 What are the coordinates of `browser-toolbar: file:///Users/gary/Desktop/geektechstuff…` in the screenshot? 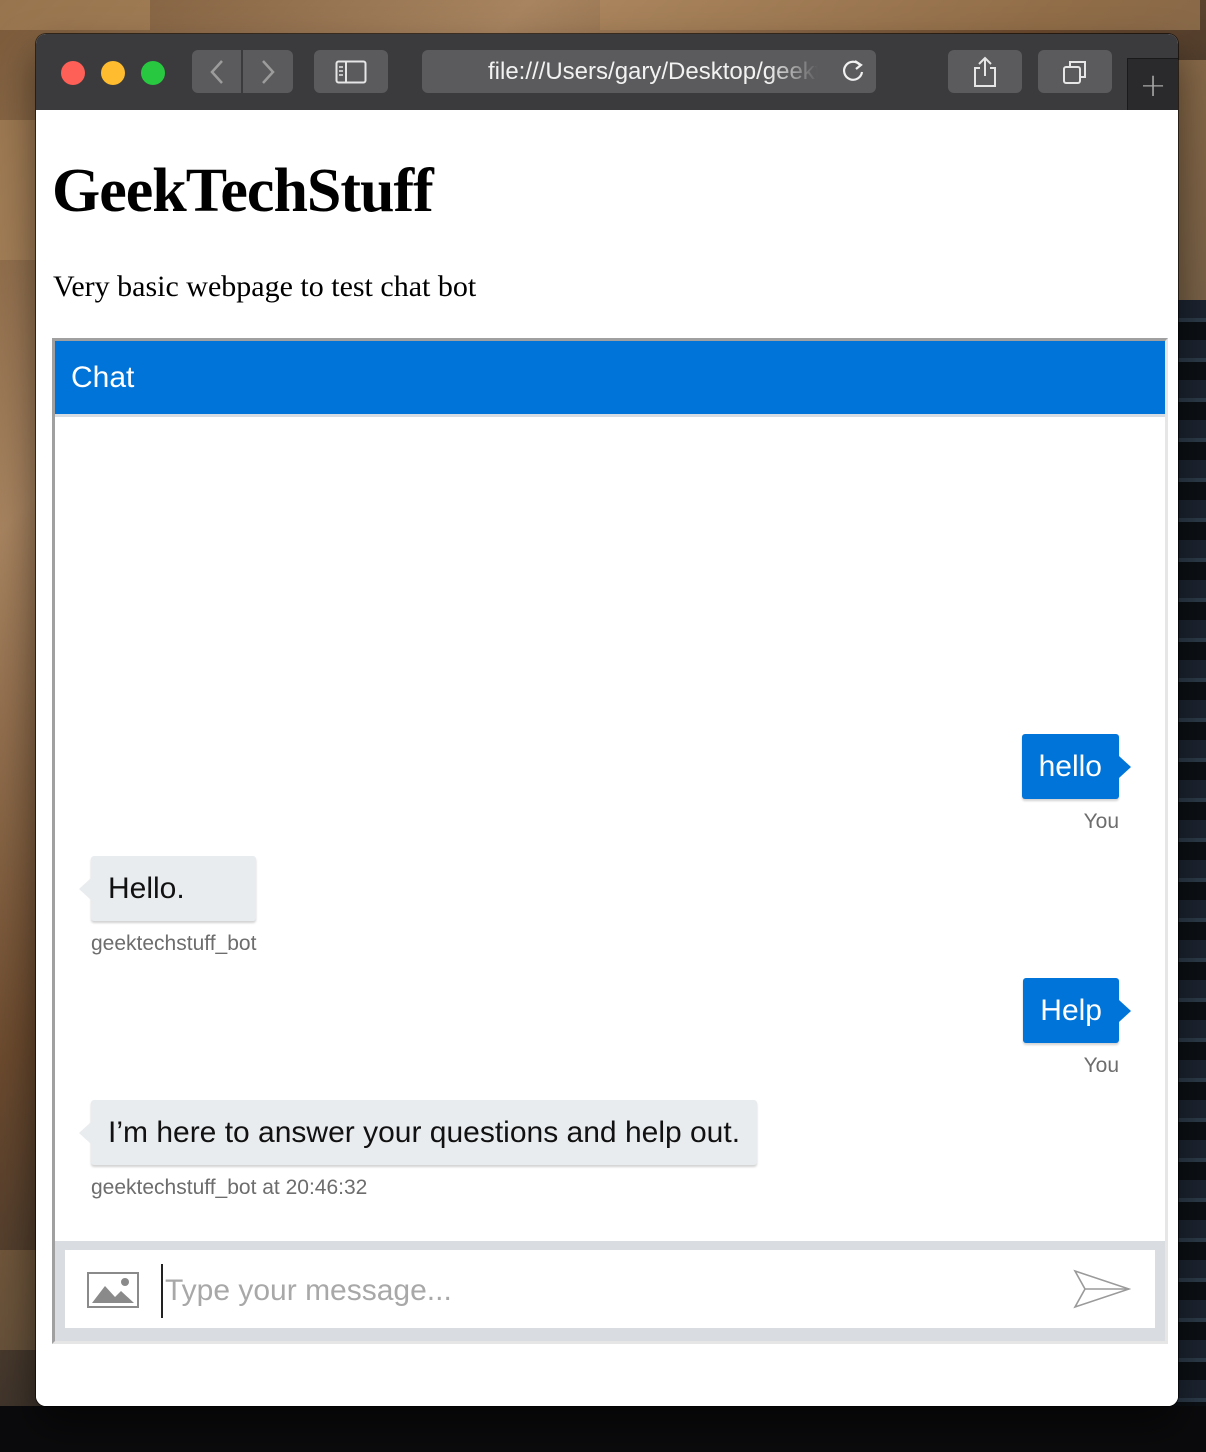 It's located at (607, 72).